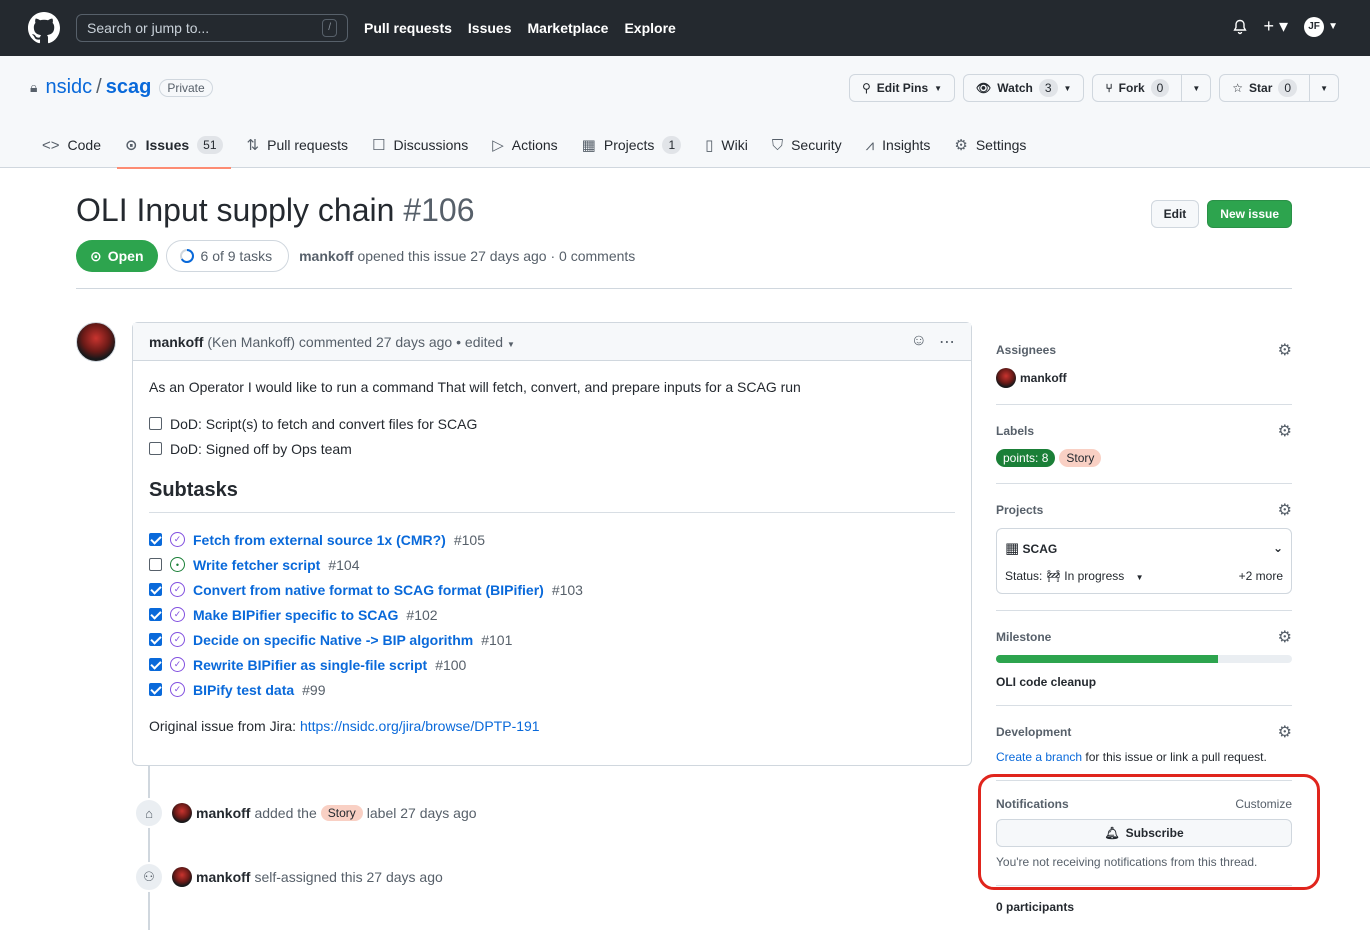 Image resolution: width=1370 pixels, height=930 pixels. I want to click on tab-label: Projects, so click(629, 145).